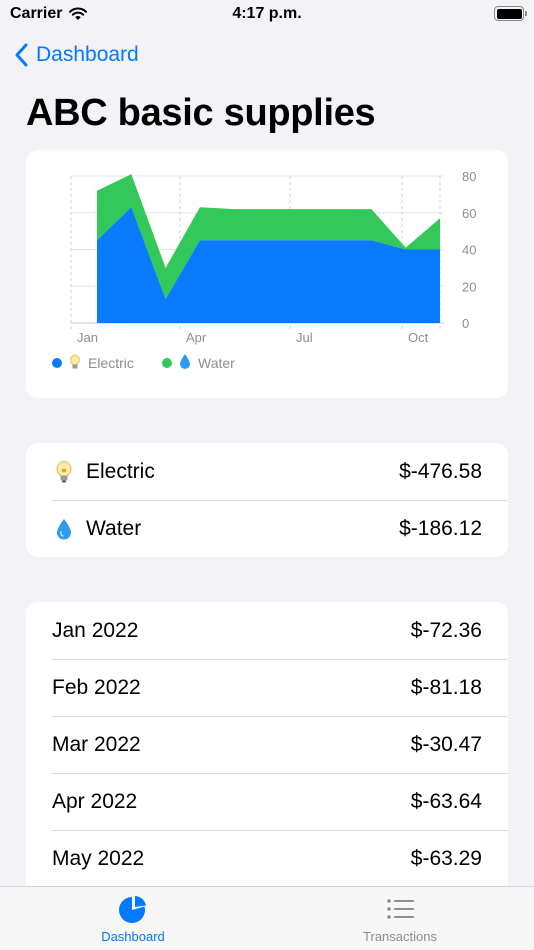 The height and width of the screenshot is (950, 534). What do you see at coordinates (96, 744) in the screenshot?
I see `month-label: Mar 2022` at bounding box center [96, 744].